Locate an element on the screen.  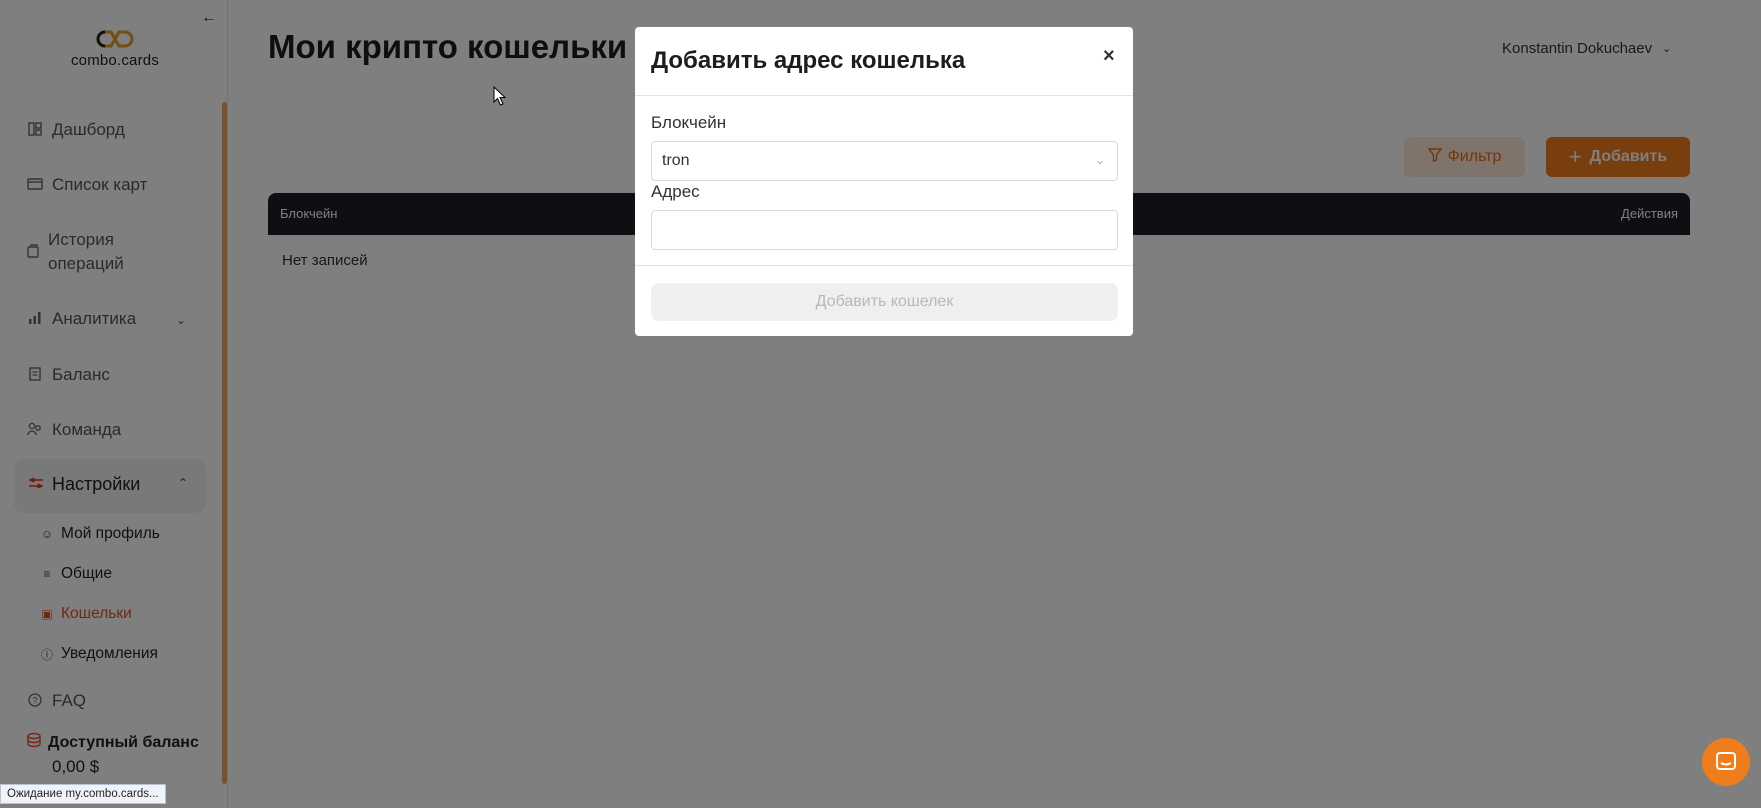
add-wallet-submit-button: Добавить кошелек is located at coordinates (884, 302).